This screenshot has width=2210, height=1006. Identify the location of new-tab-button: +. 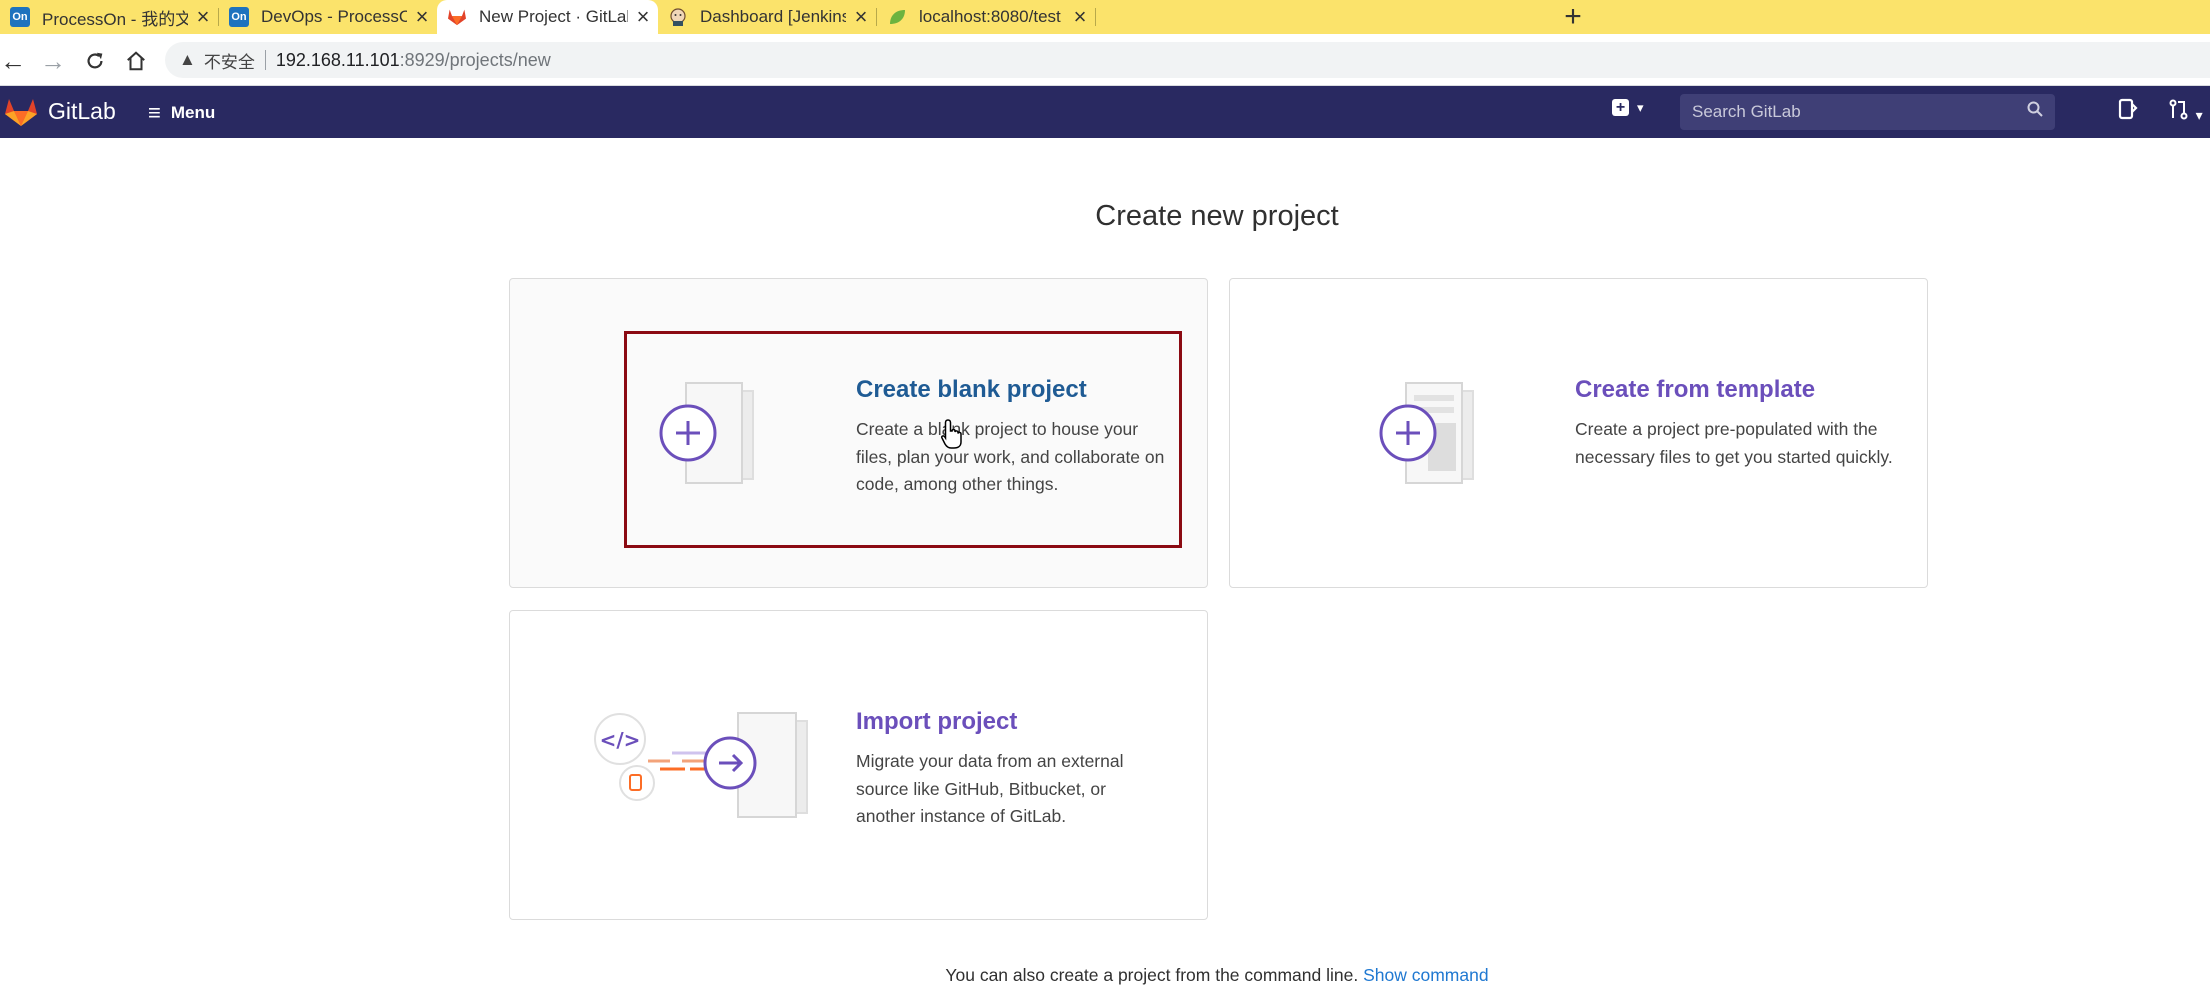
(1573, 17).